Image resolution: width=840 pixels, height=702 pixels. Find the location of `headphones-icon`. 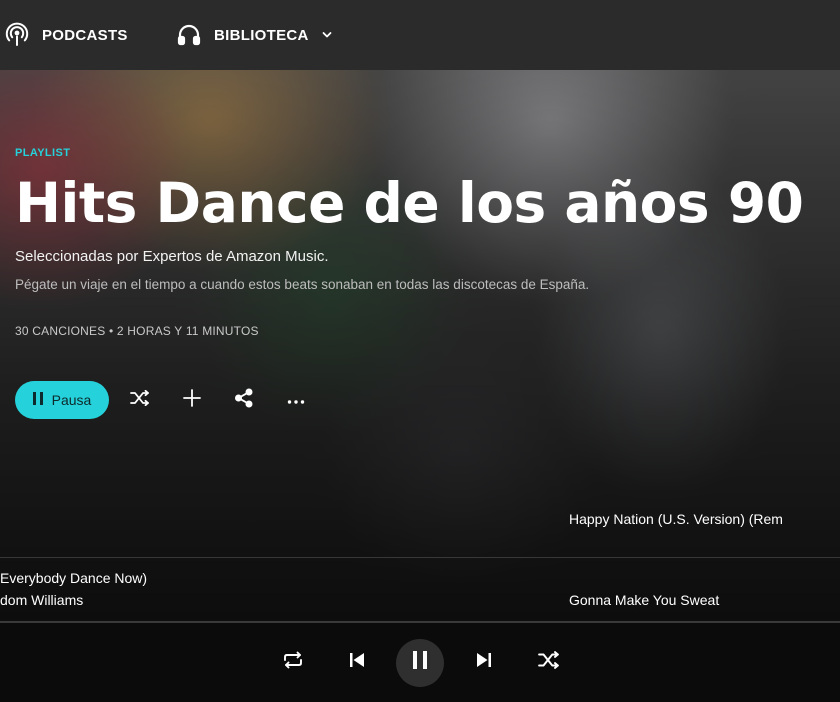

headphones-icon is located at coordinates (189, 35).